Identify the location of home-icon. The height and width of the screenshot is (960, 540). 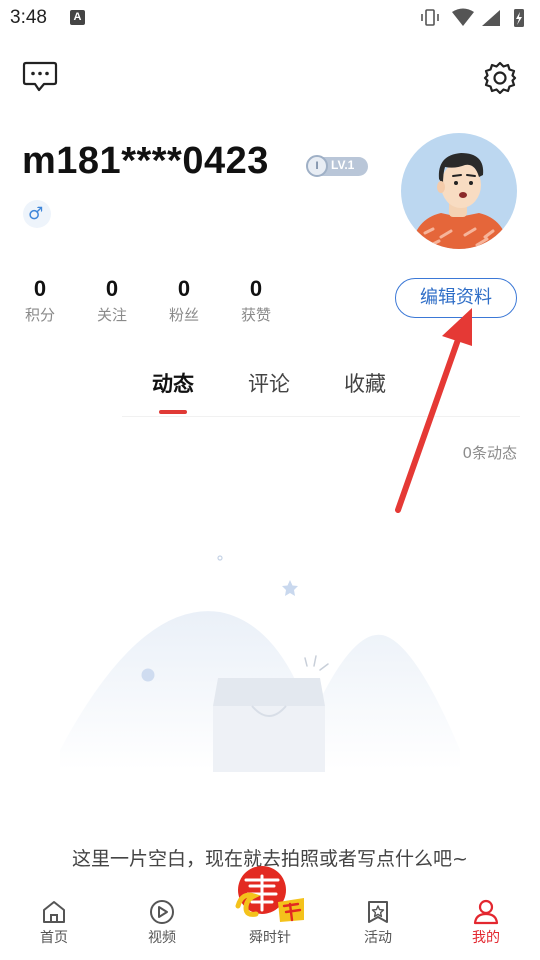
(54, 912).